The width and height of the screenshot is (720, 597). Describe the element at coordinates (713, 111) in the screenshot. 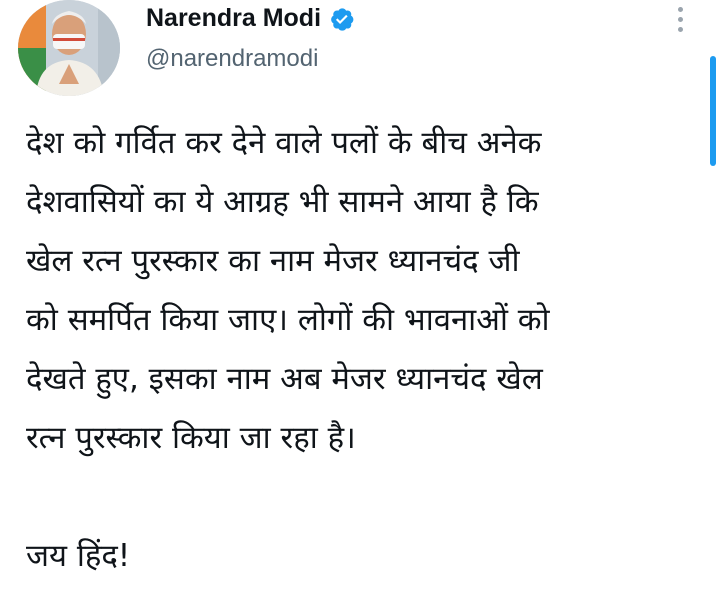

I see `scrollbar` at that location.